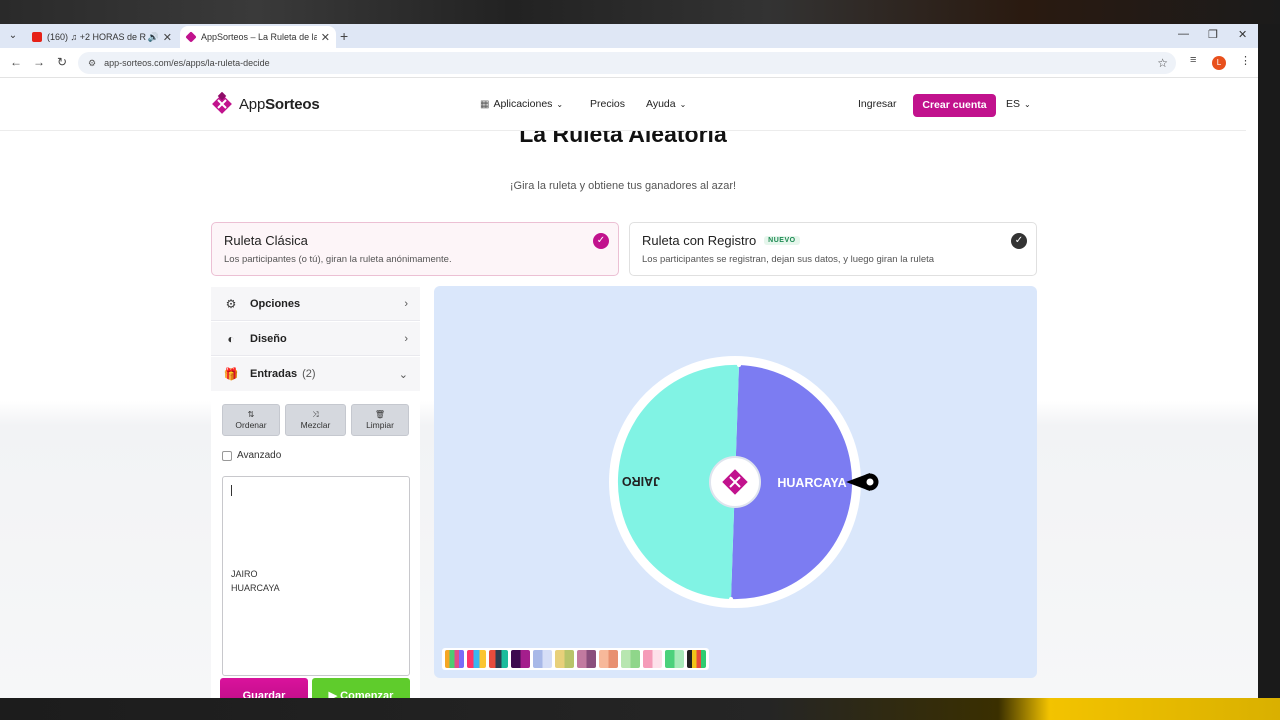 The height and width of the screenshot is (720, 1280). I want to click on wheel-label-jairo: JAIRO, so click(641, 481).